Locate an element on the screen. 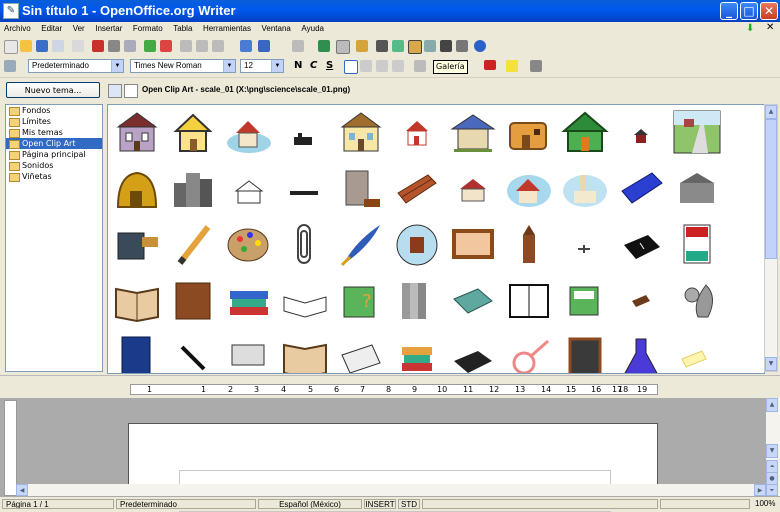  font-name-combo: Times New Roman ▼ is located at coordinates (183, 66).